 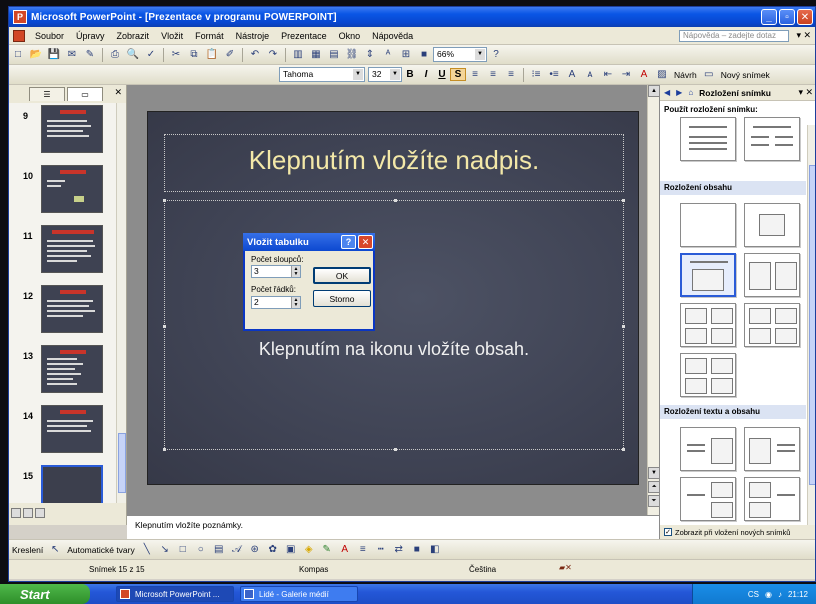 What do you see at coordinates (219, 550) in the screenshot?
I see `textbox-icon: ▤` at bounding box center [219, 550].